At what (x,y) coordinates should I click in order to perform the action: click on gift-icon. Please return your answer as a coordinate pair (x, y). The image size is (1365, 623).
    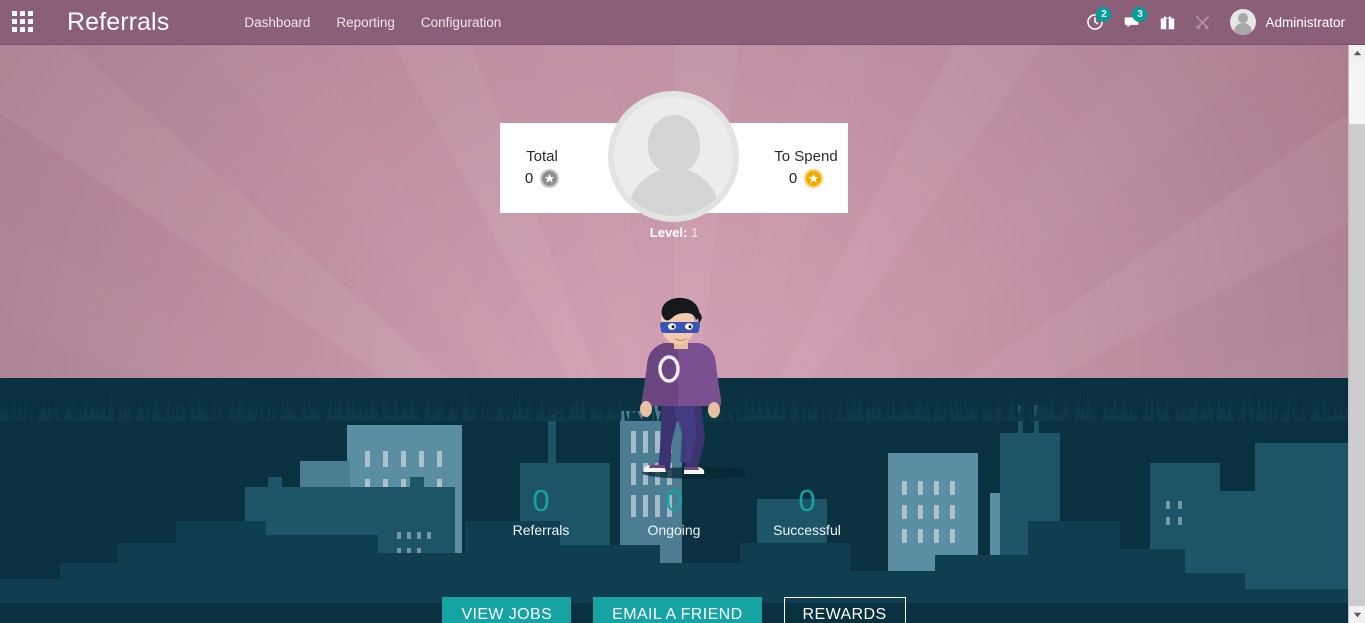
    Looking at the image, I should click on (1168, 22).